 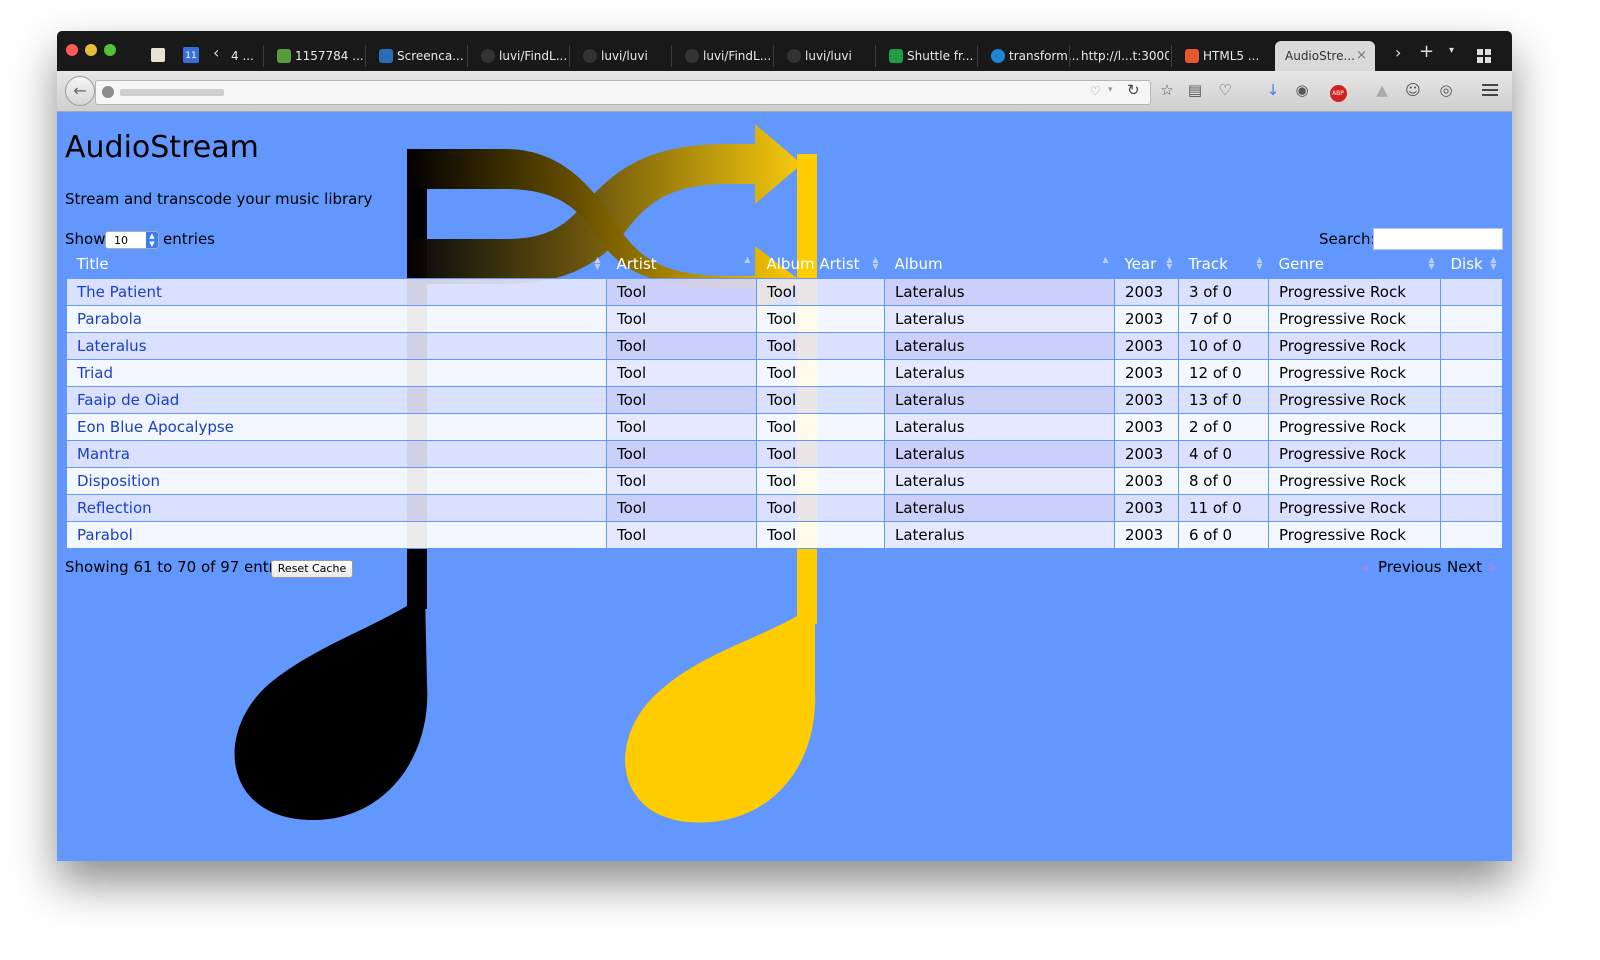 I want to click on nav-toolbar: ← ♡ ▾ ↻ ☆ ▤ ♡ ↓ ◉ ABP ▲ ☺ ◎, so click(x=784, y=91).